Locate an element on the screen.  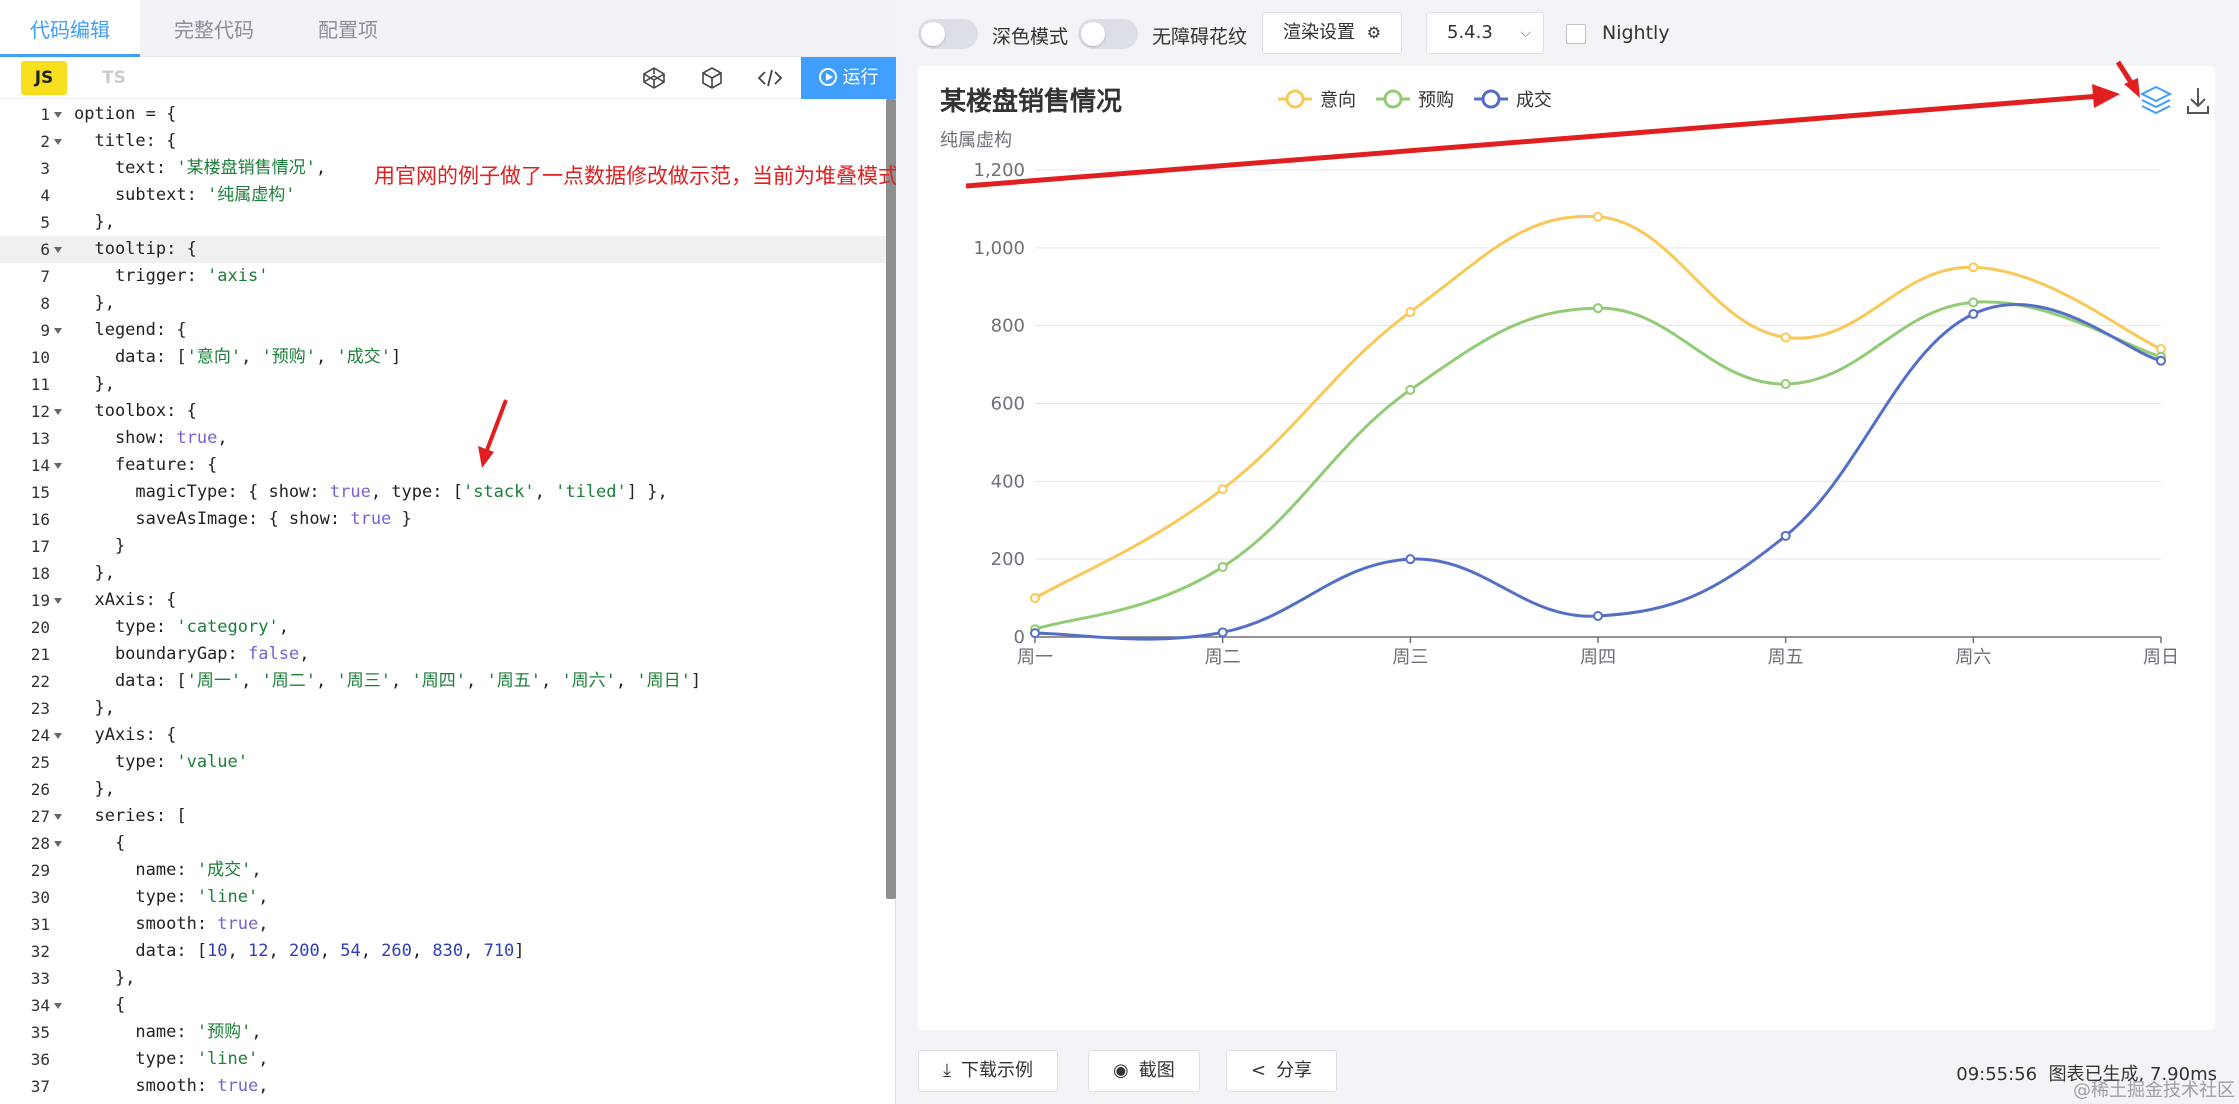
code-line: 12 toolbox: { is located at coordinates (443, 411).